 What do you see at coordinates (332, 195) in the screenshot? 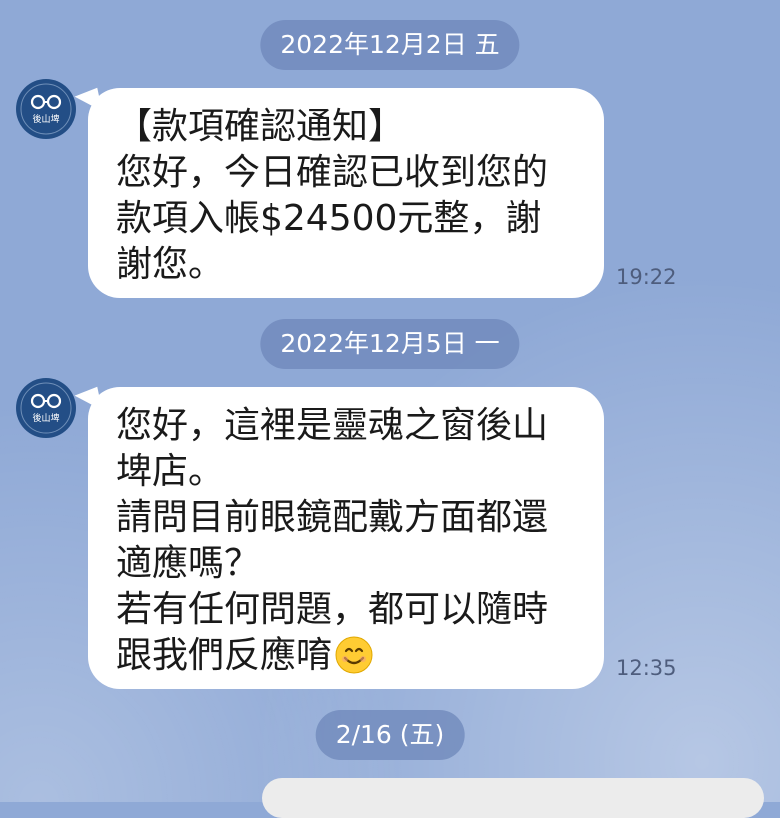
I see `message-text: 【款項確認通知】 您好，今日確認已收到您的款項入帳$24500元整，謝謝您。` at bounding box center [332, 195].